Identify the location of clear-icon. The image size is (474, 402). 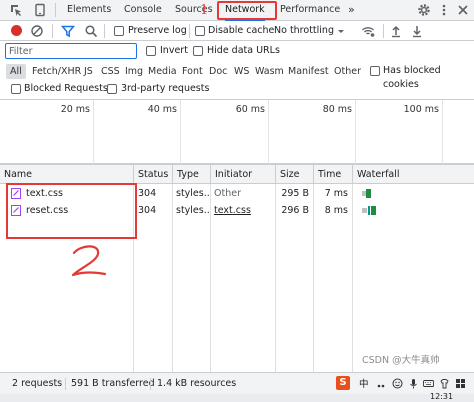
(37, 31).